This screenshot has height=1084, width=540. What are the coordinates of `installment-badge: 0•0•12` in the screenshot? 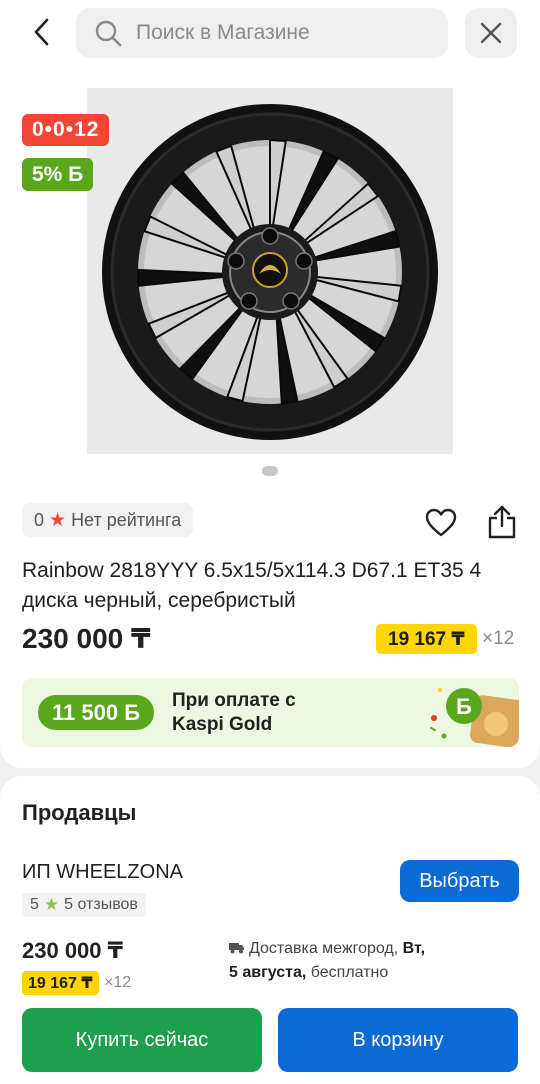 It's located at (66, 130).